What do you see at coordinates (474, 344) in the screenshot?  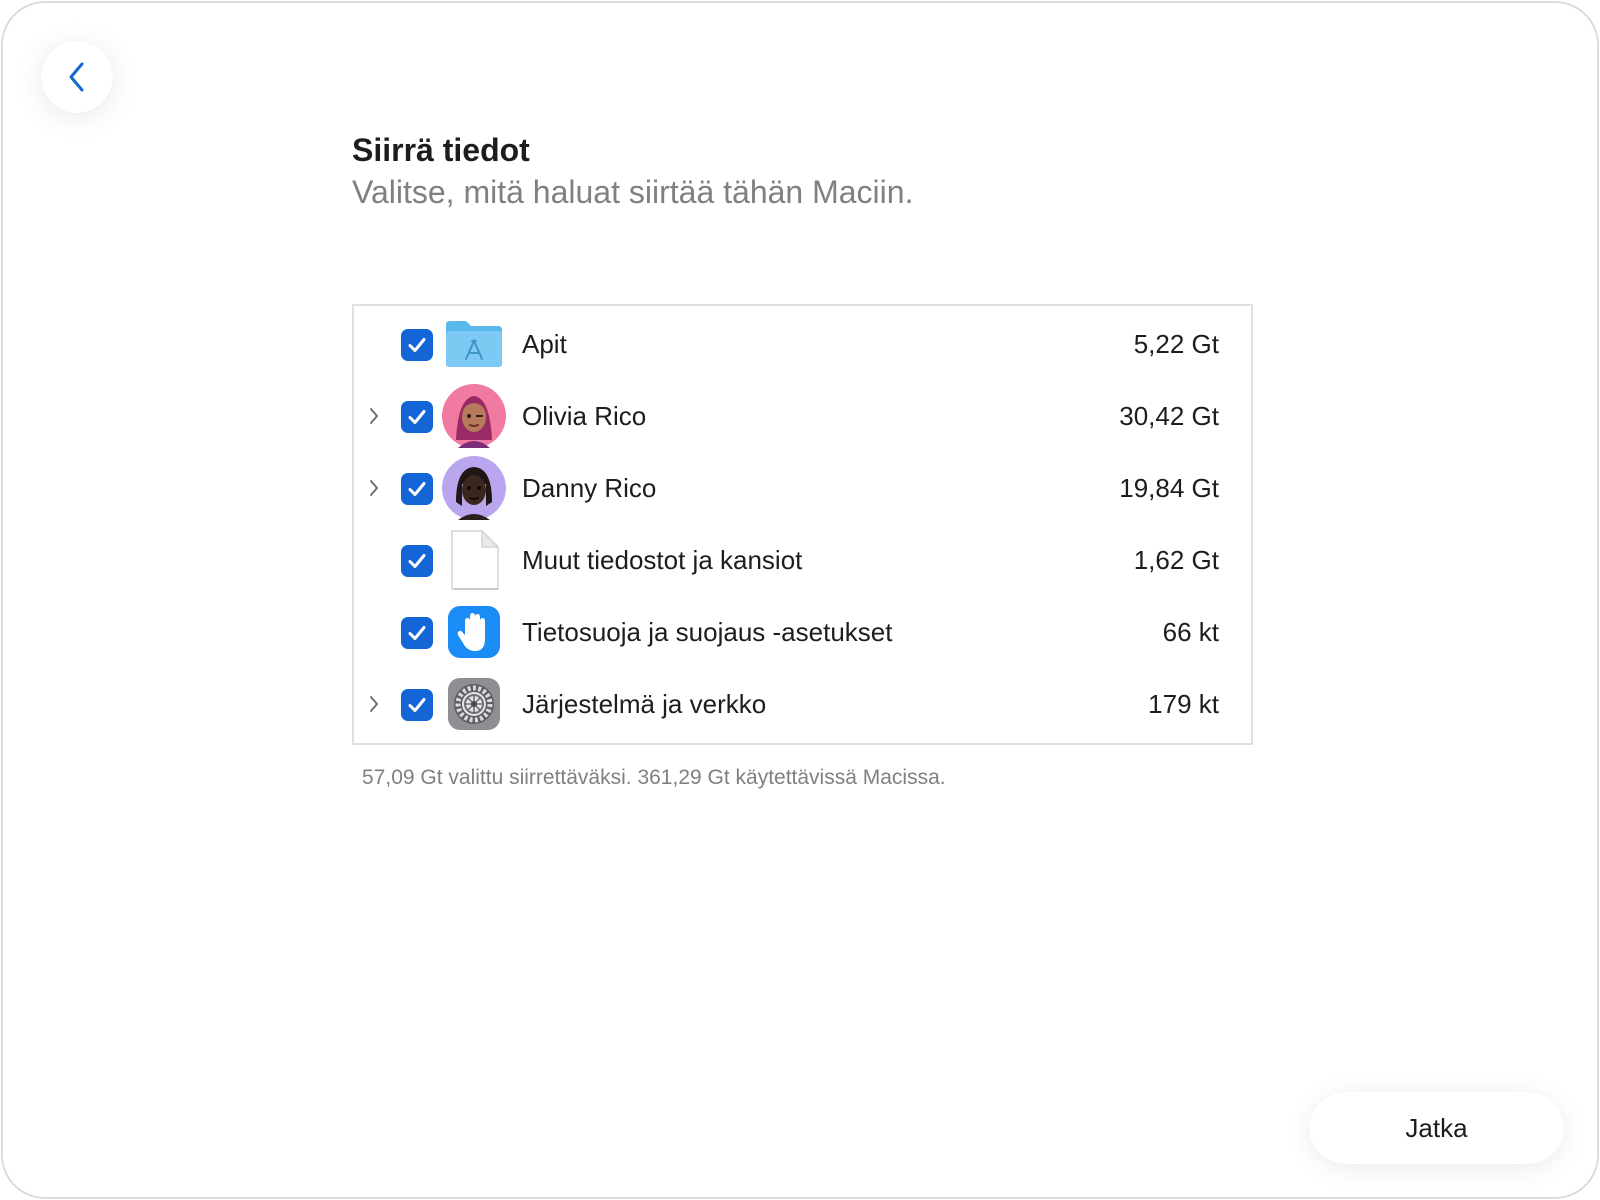 I see `applications-folder-icon` at bounding box center [474, 344].